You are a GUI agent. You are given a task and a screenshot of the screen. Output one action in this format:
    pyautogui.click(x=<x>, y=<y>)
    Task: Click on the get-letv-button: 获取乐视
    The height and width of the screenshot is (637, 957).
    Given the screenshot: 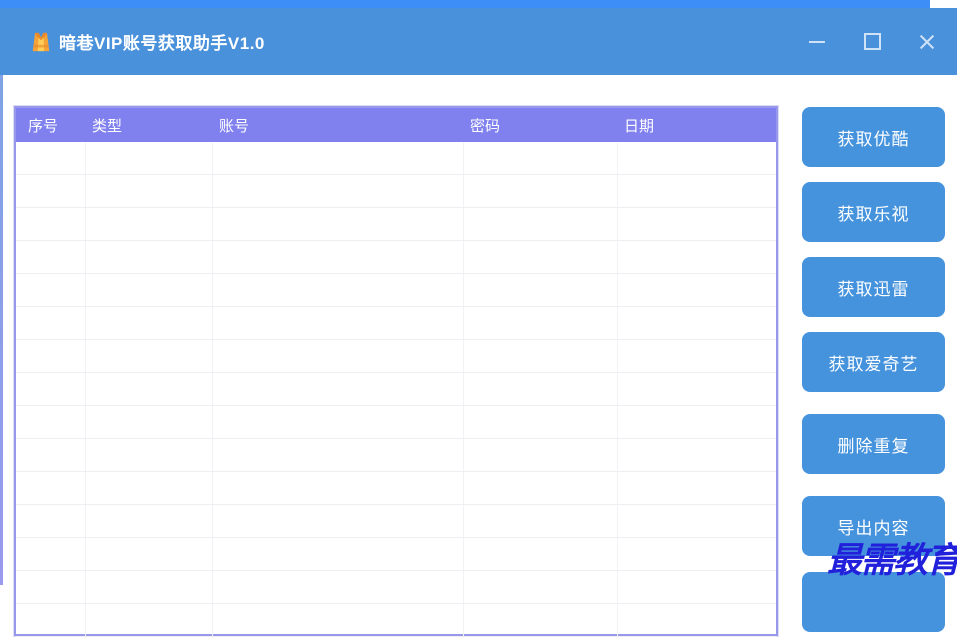 What is the action you would take?
    pyautogui.click(x=873, y=212)
    